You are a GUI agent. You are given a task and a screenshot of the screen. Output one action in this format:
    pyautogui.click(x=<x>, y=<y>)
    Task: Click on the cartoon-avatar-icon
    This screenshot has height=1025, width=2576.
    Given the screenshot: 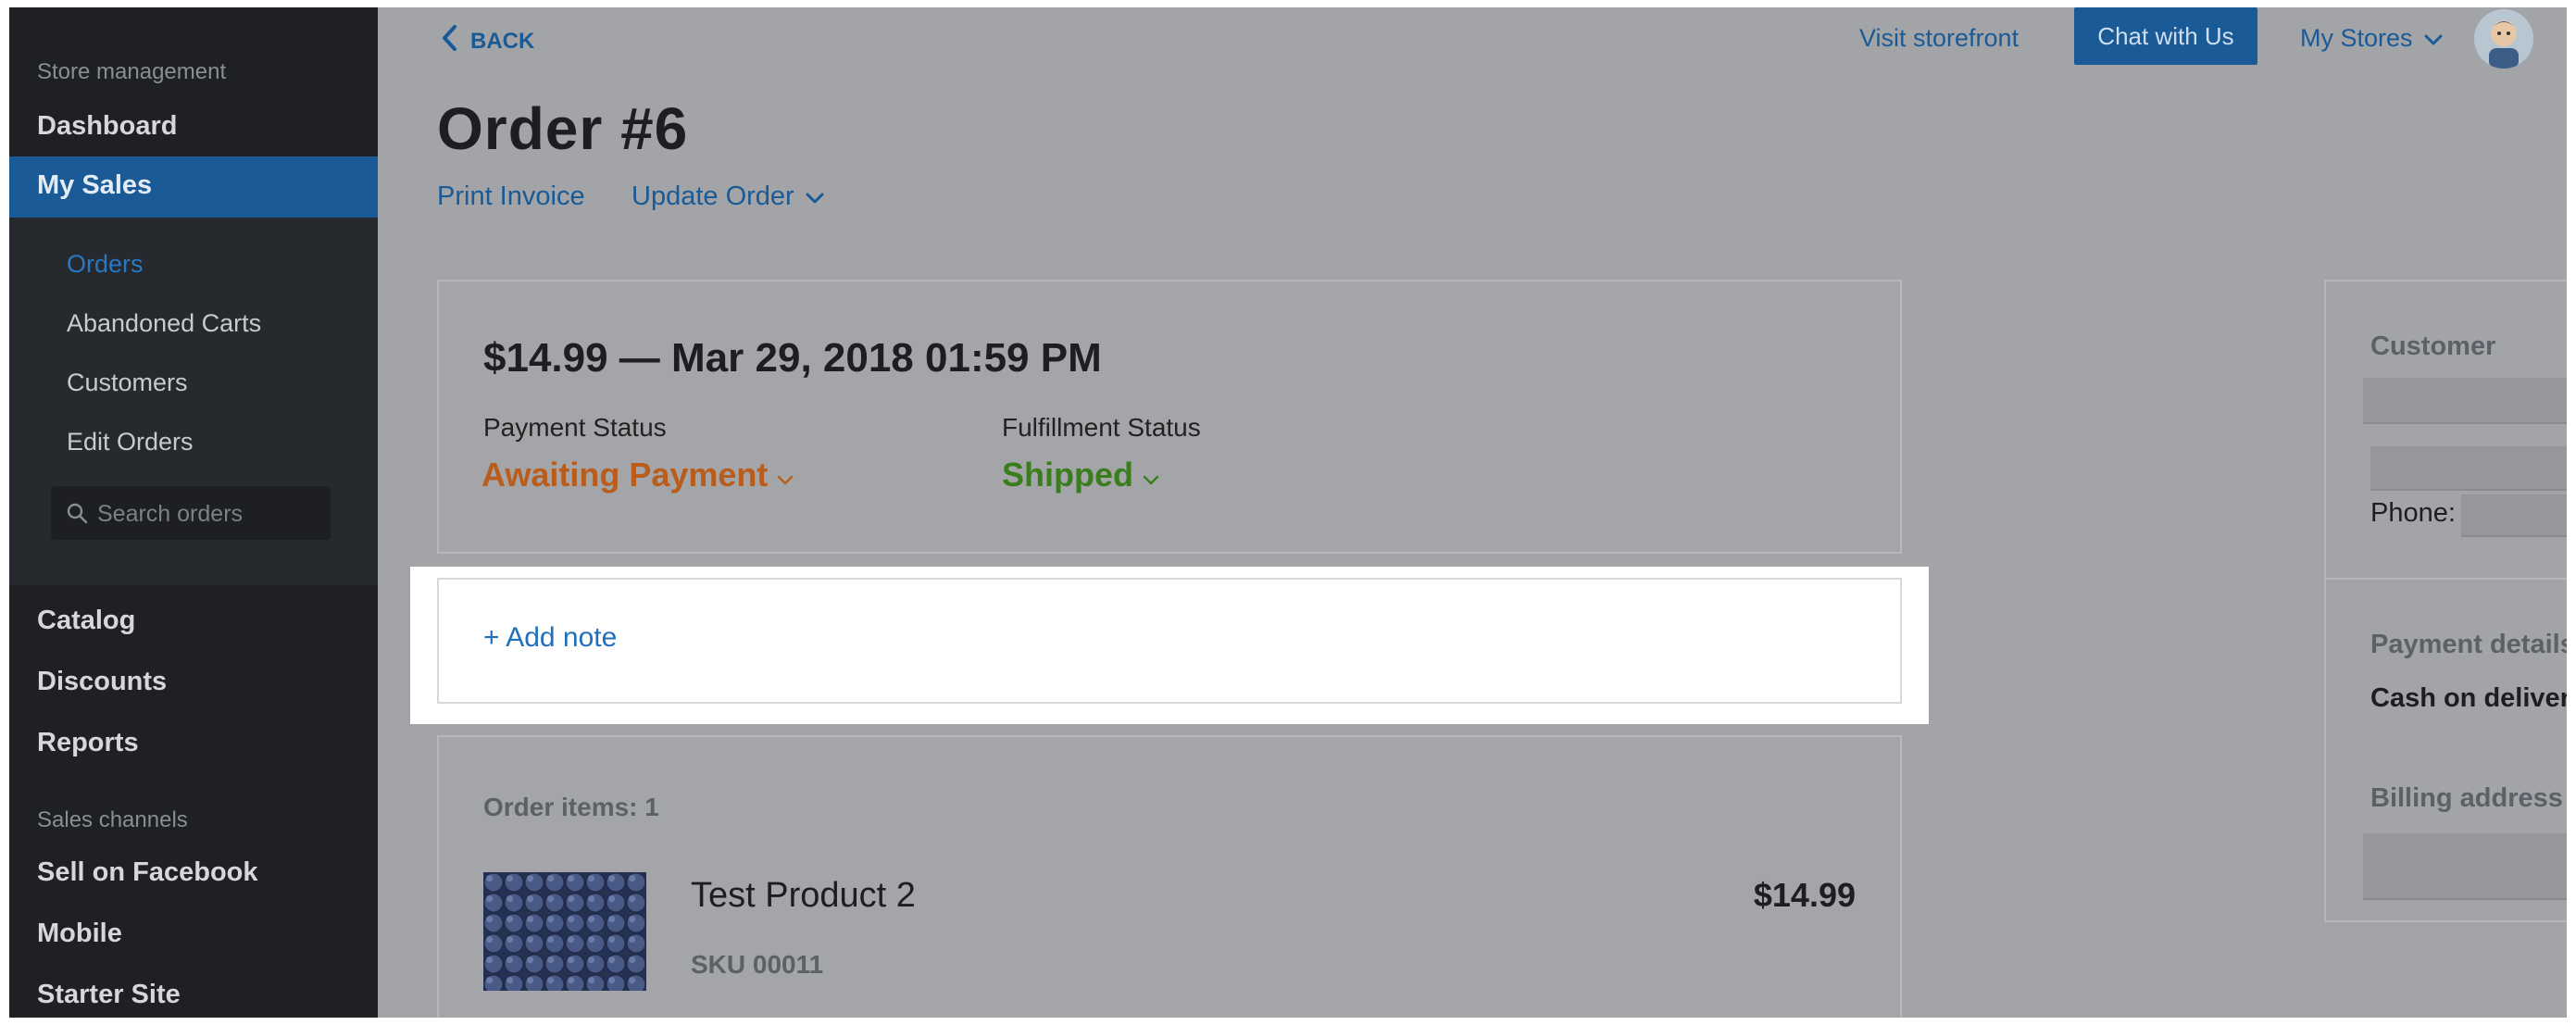 What is the action you would take?
    pyautogui.click(x=2503, y=39)
    